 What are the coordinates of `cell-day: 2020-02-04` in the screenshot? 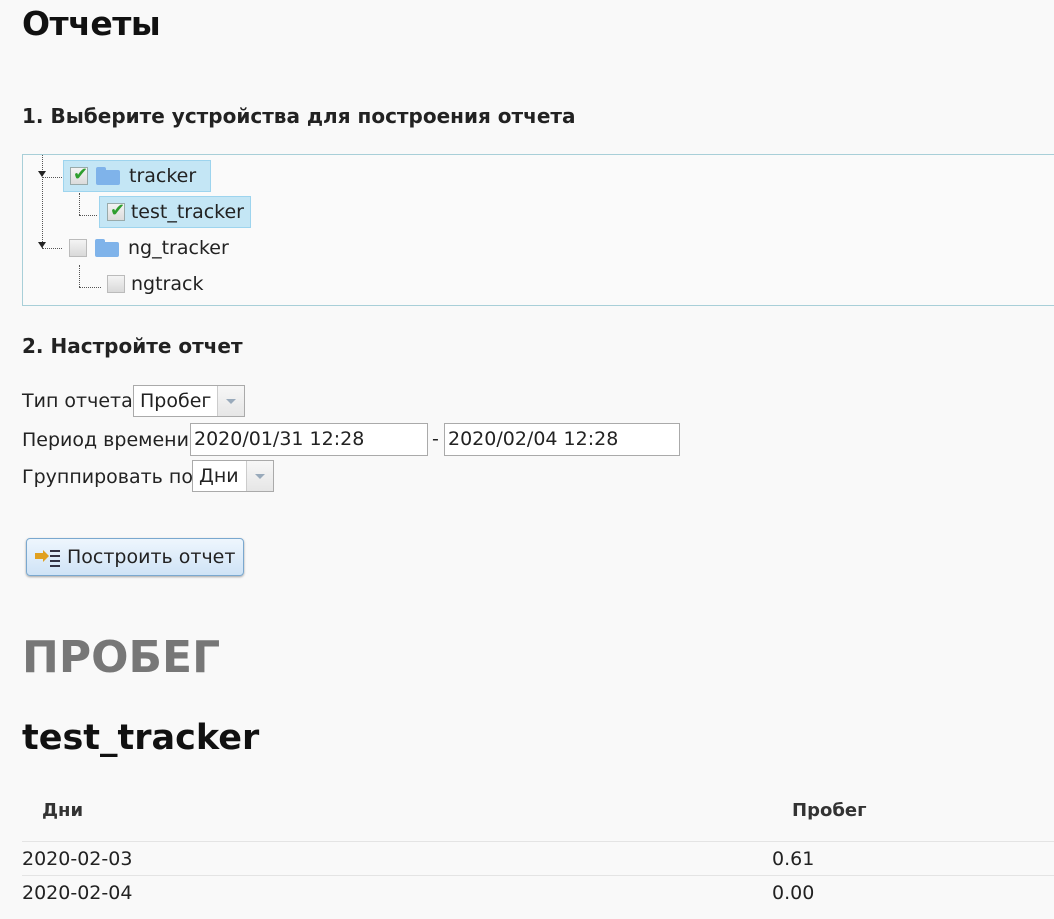 It's located at (77, 893).